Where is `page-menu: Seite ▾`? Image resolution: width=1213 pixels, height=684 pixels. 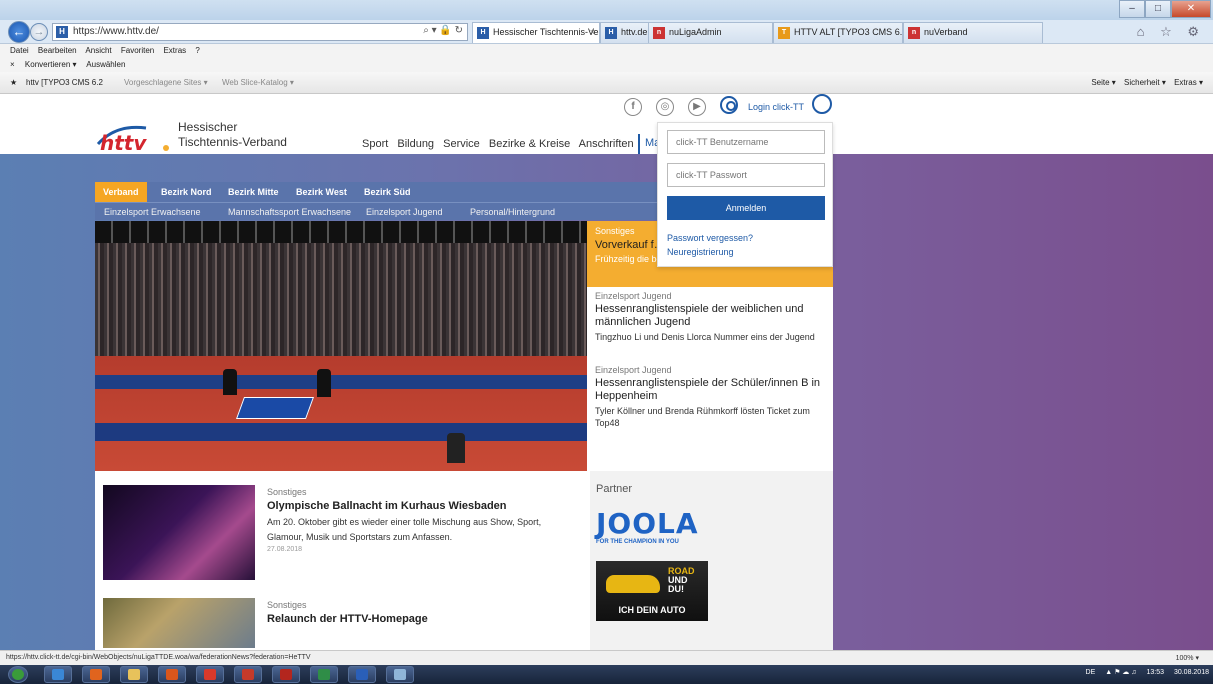 page-menu: Seite ▾ is located at coordinates (1103, 82).